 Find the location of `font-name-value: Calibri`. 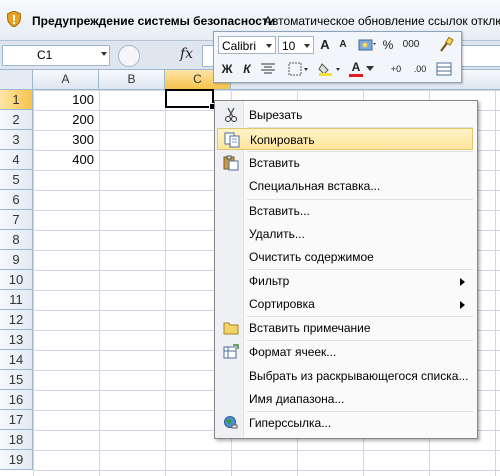

font-name-value: Calibri is located at coordinates (239, 46).